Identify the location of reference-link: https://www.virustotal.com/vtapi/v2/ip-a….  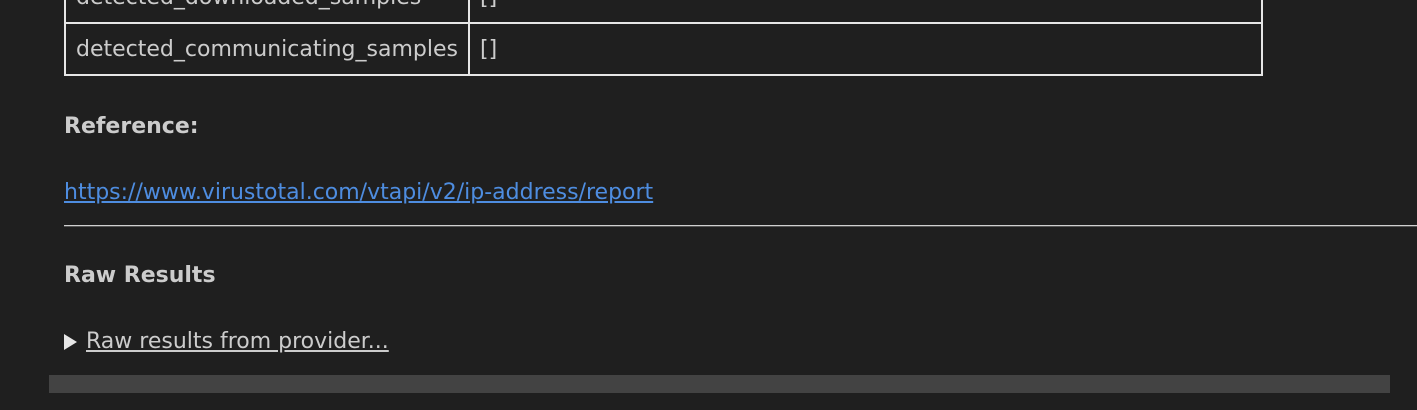
(358, 192).